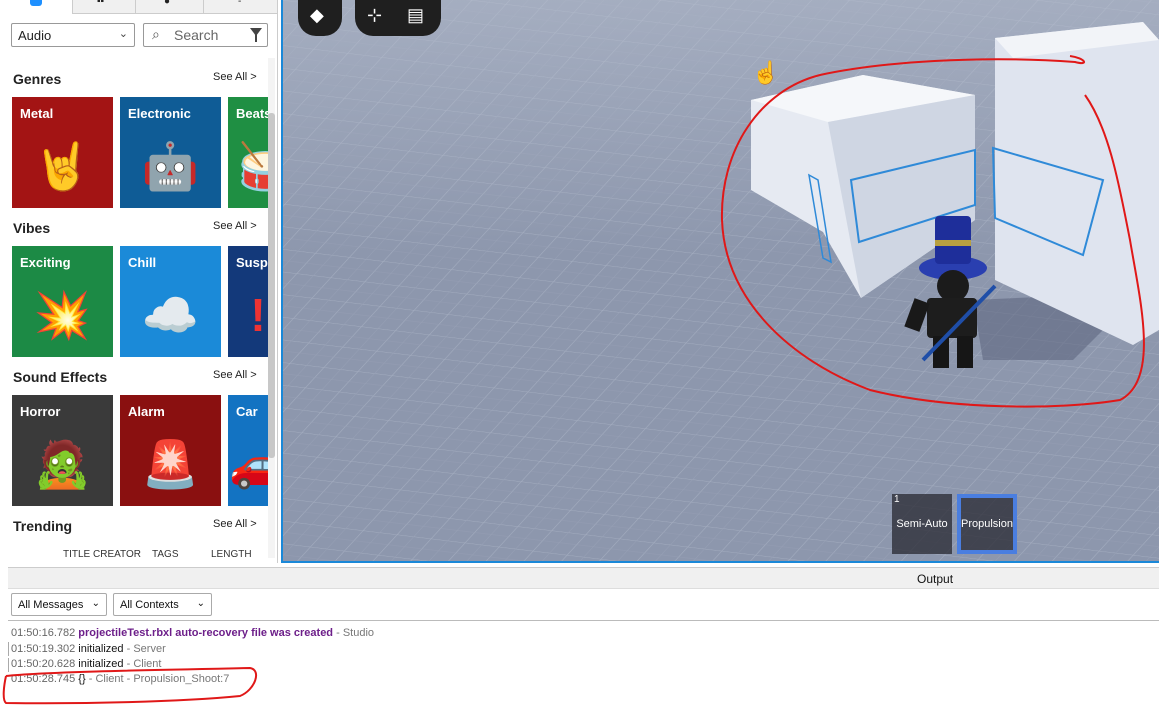 This screenshot has width=1159, height=707. What do you see at coordinates (398, 18) in the screenshot?
I see `top-controls: ⊹ ▤` at bounding box center [398, 18].